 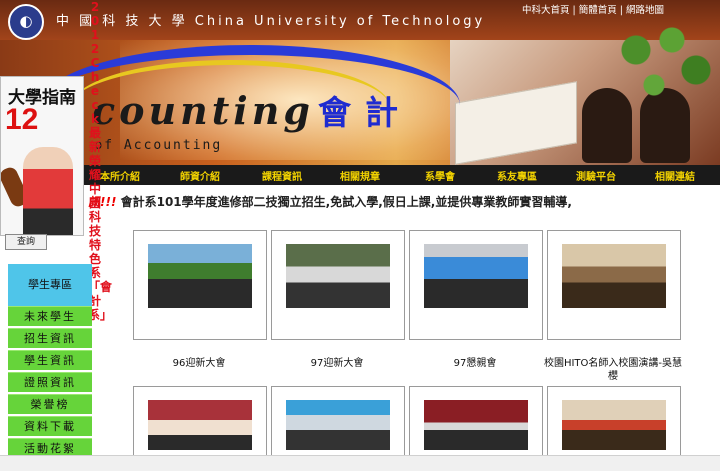 I want to click on horizontal-scrollbar, so click(x=360, y=463).